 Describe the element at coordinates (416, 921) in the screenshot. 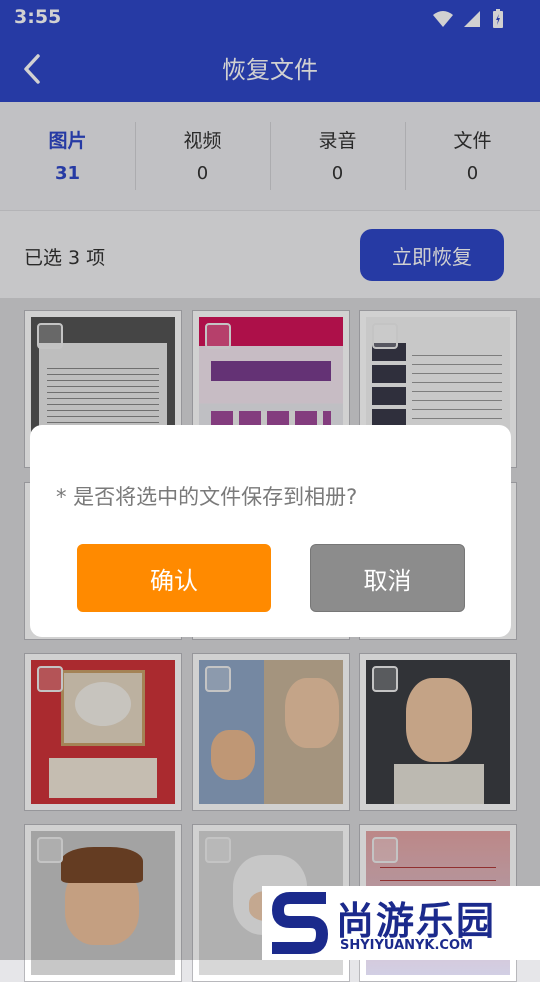

I see `watermark-brand: 尚游乐园` at that location.